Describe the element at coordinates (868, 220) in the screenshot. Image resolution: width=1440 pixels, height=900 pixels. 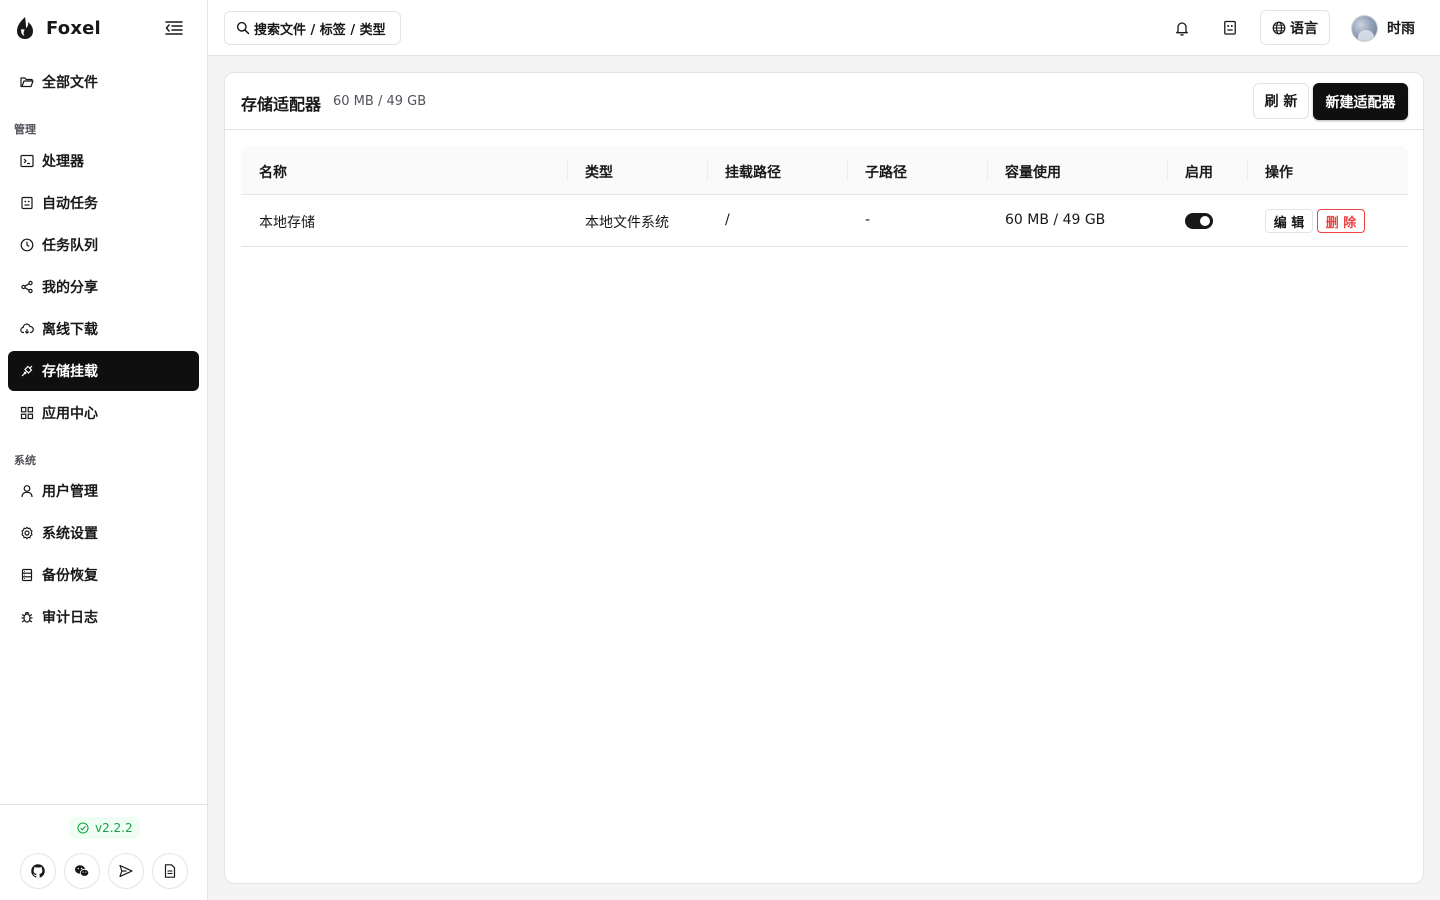
I see `cell-sub-path: -` at that location.